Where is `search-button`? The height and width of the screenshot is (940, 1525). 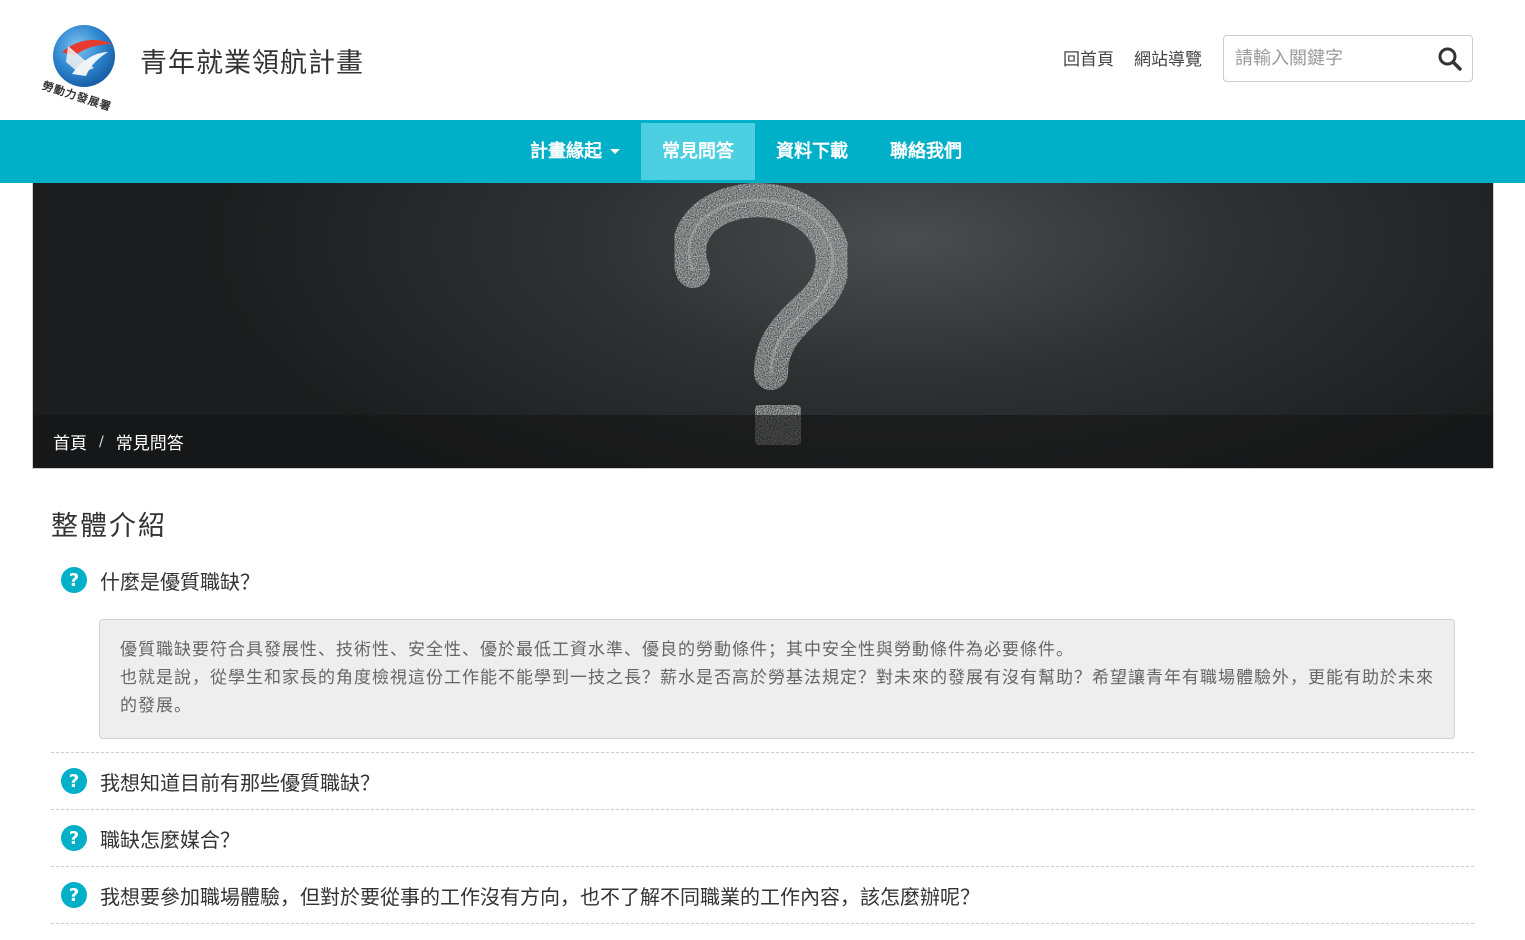
search-button is located at coordinates (1450, 59).